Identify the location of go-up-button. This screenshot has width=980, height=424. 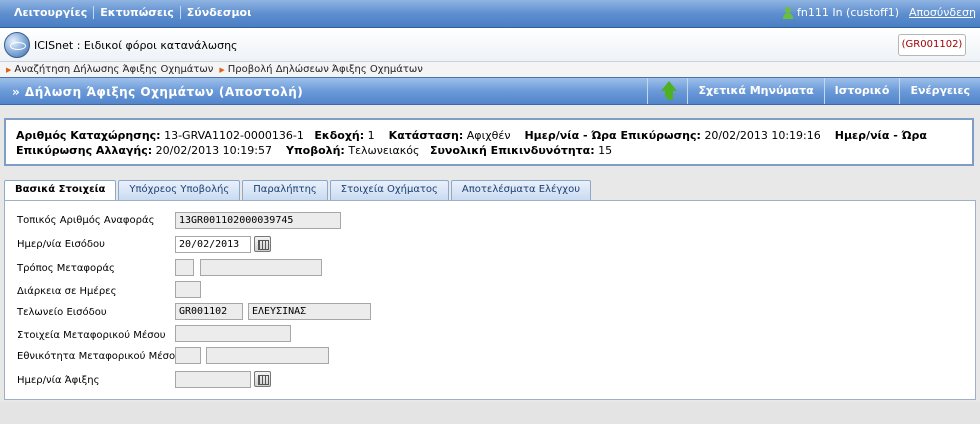
(667, 91).